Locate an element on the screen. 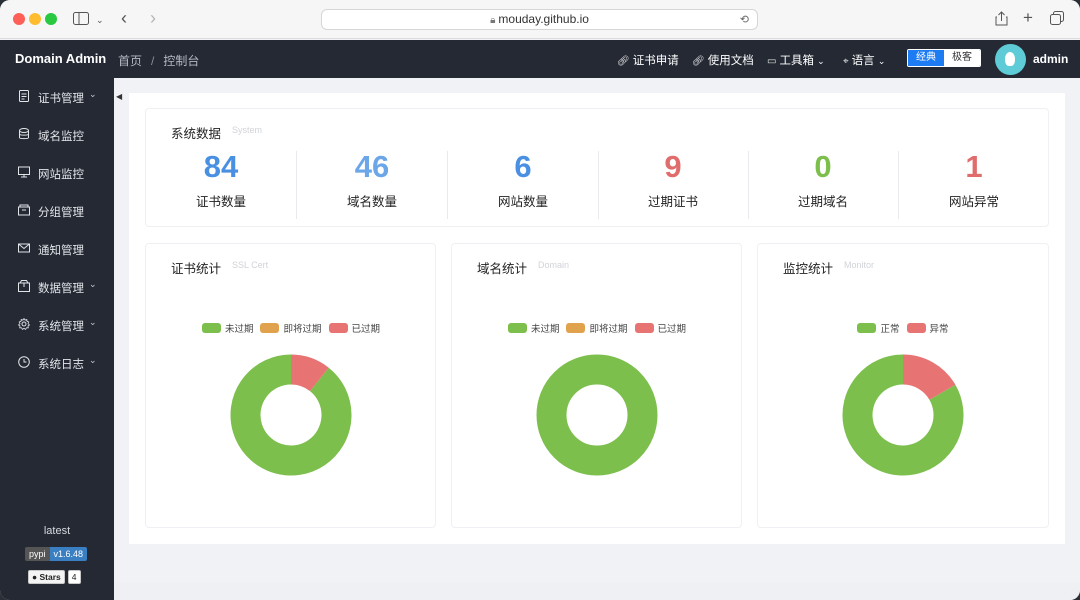 The width and height of the screenshot is (1080, 600). monitor-stats-panel: 监控统计 Monitor 正常 异常 is located at coordinates (903, 385).